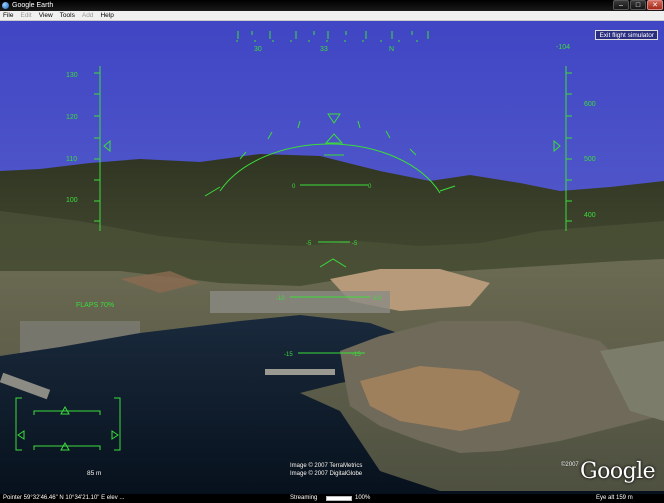 This screenshot has width=664, height=503. What do you see at coordinates (618, 471) in the screenshot?
I see `google-logo: Google` at bounding box center [618, 471].